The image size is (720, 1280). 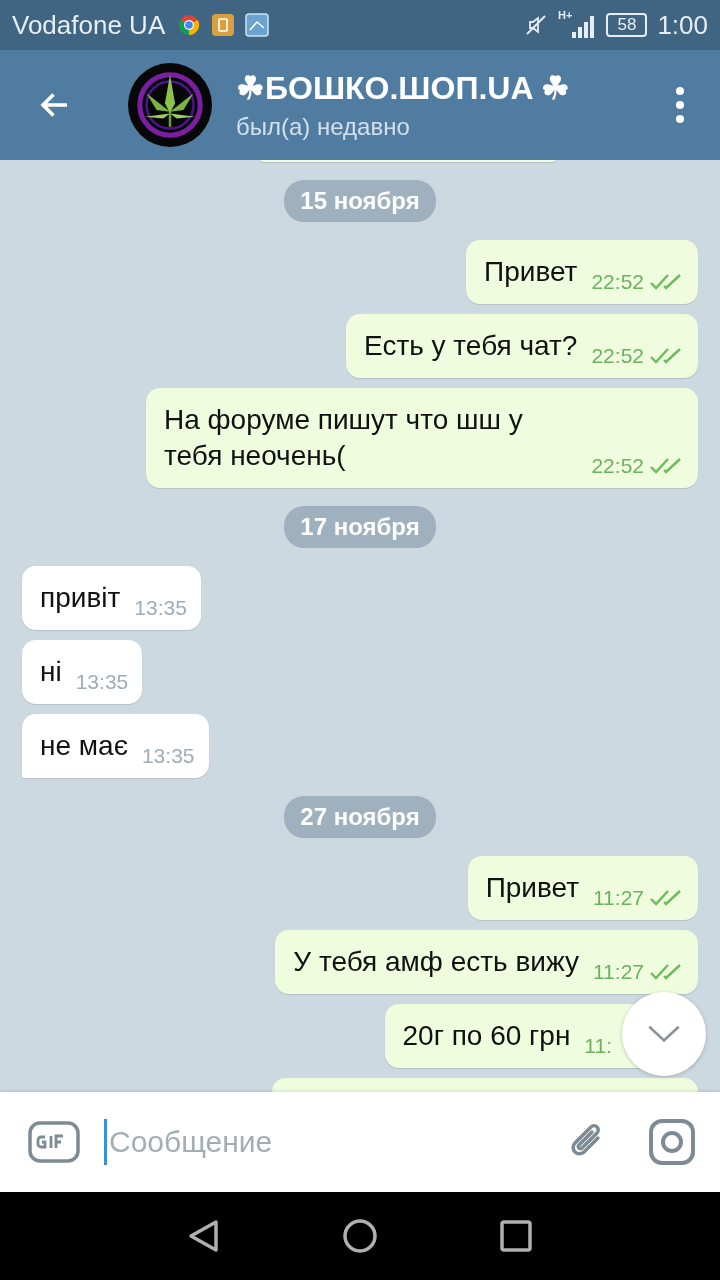 What do you see at coordinates (360, 201) in the screenshot?
I see `date-label: 15 ноября` at bounding box center [360, 201].